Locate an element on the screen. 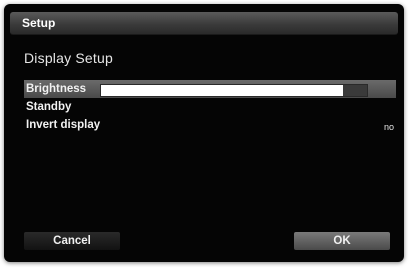  setting-label: Brightness is located at coordinates (56, 89).